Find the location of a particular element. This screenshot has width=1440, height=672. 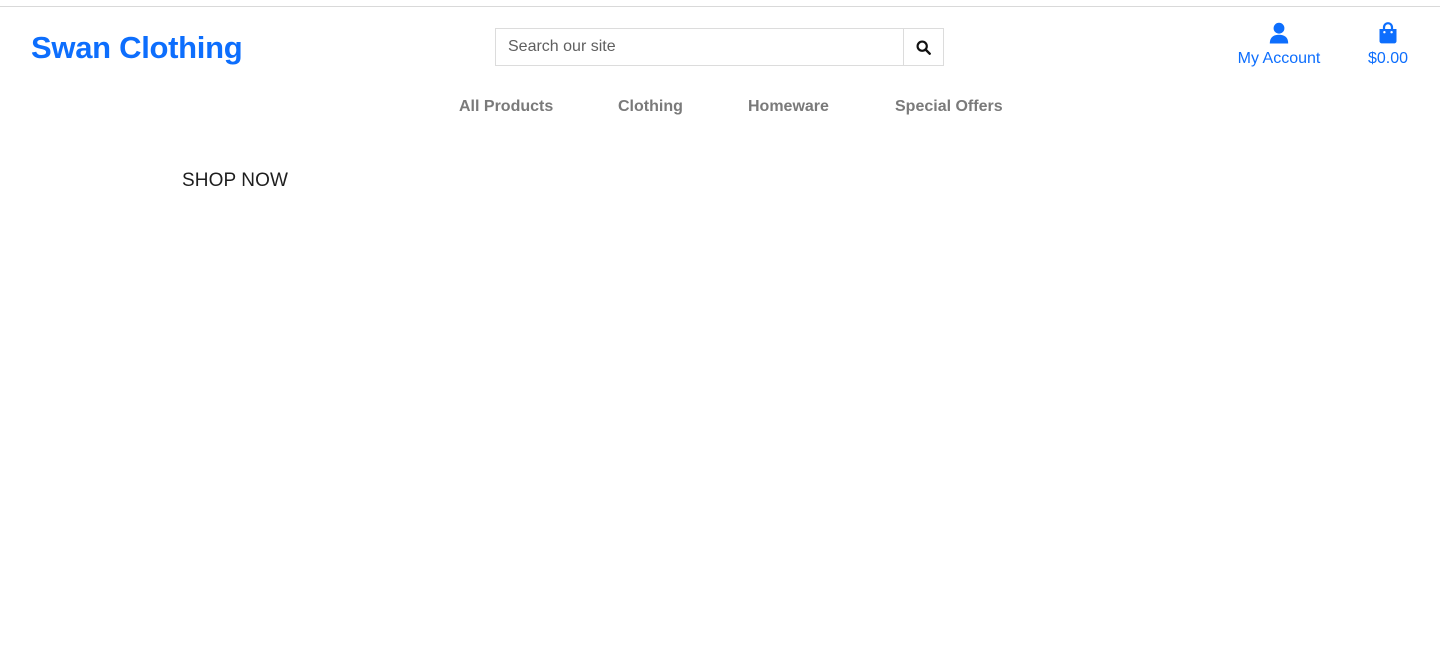

user-icon is located at coordinates (1279, 33).